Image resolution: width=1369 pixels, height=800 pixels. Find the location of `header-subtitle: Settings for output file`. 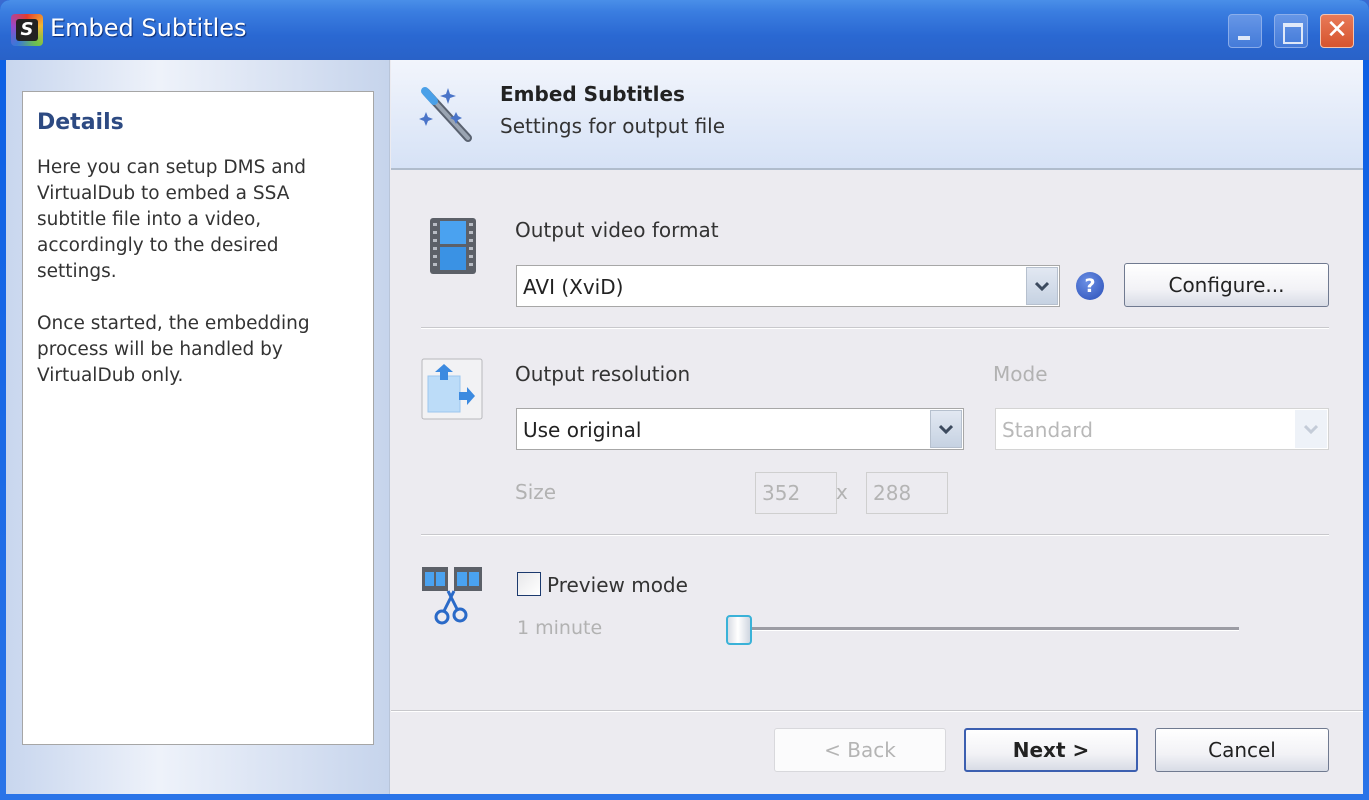

header-subtitle: Settings for output file is located at coordinates (613, 126).